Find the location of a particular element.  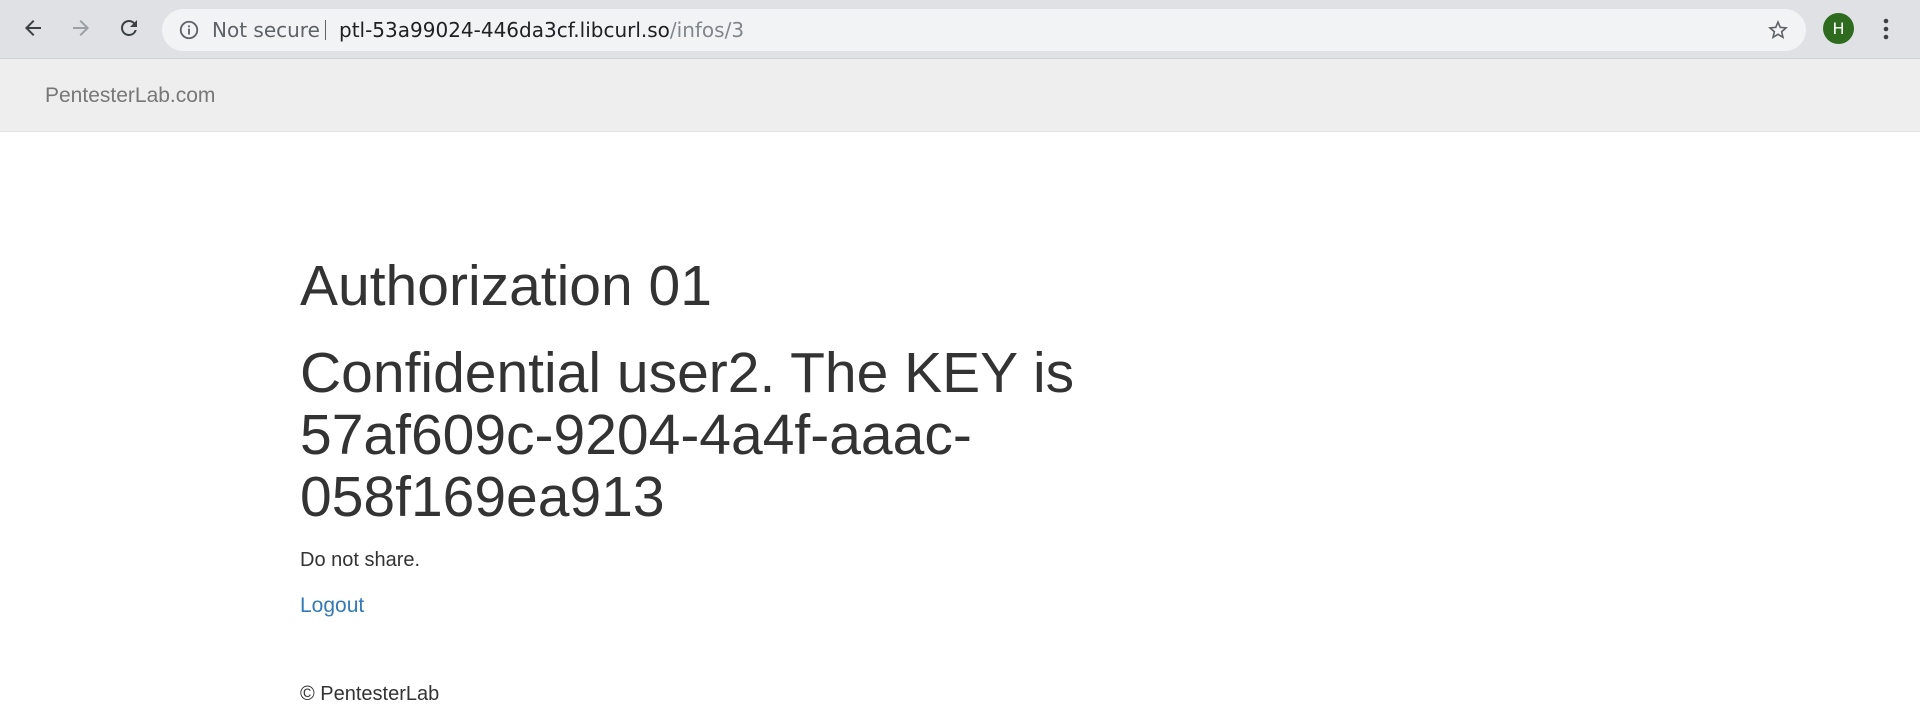

reload-icon is located at coordinates (129, 28).